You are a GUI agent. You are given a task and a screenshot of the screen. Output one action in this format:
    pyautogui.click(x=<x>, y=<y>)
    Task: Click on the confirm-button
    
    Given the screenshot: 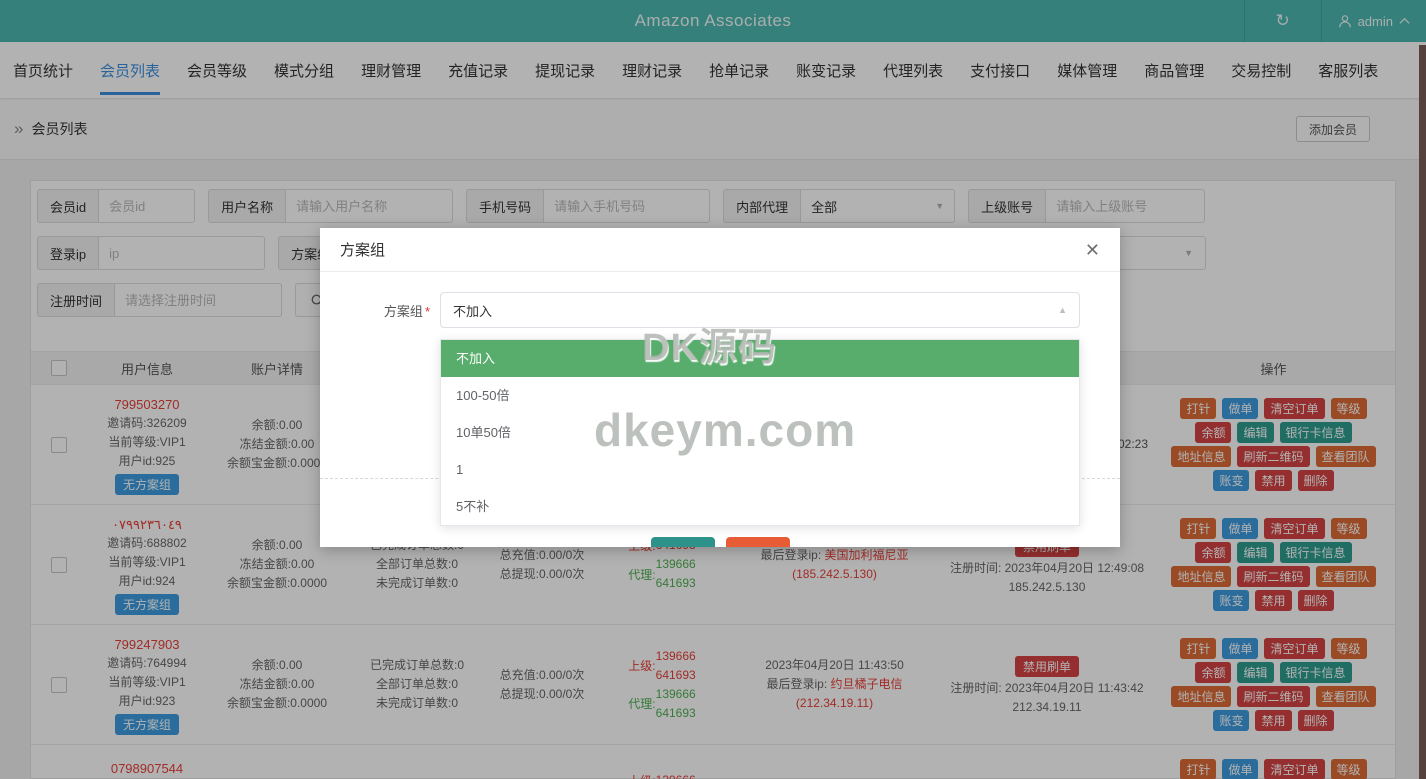 What is the action you would take?
    pyautogui.click(x=682, y=542)
    